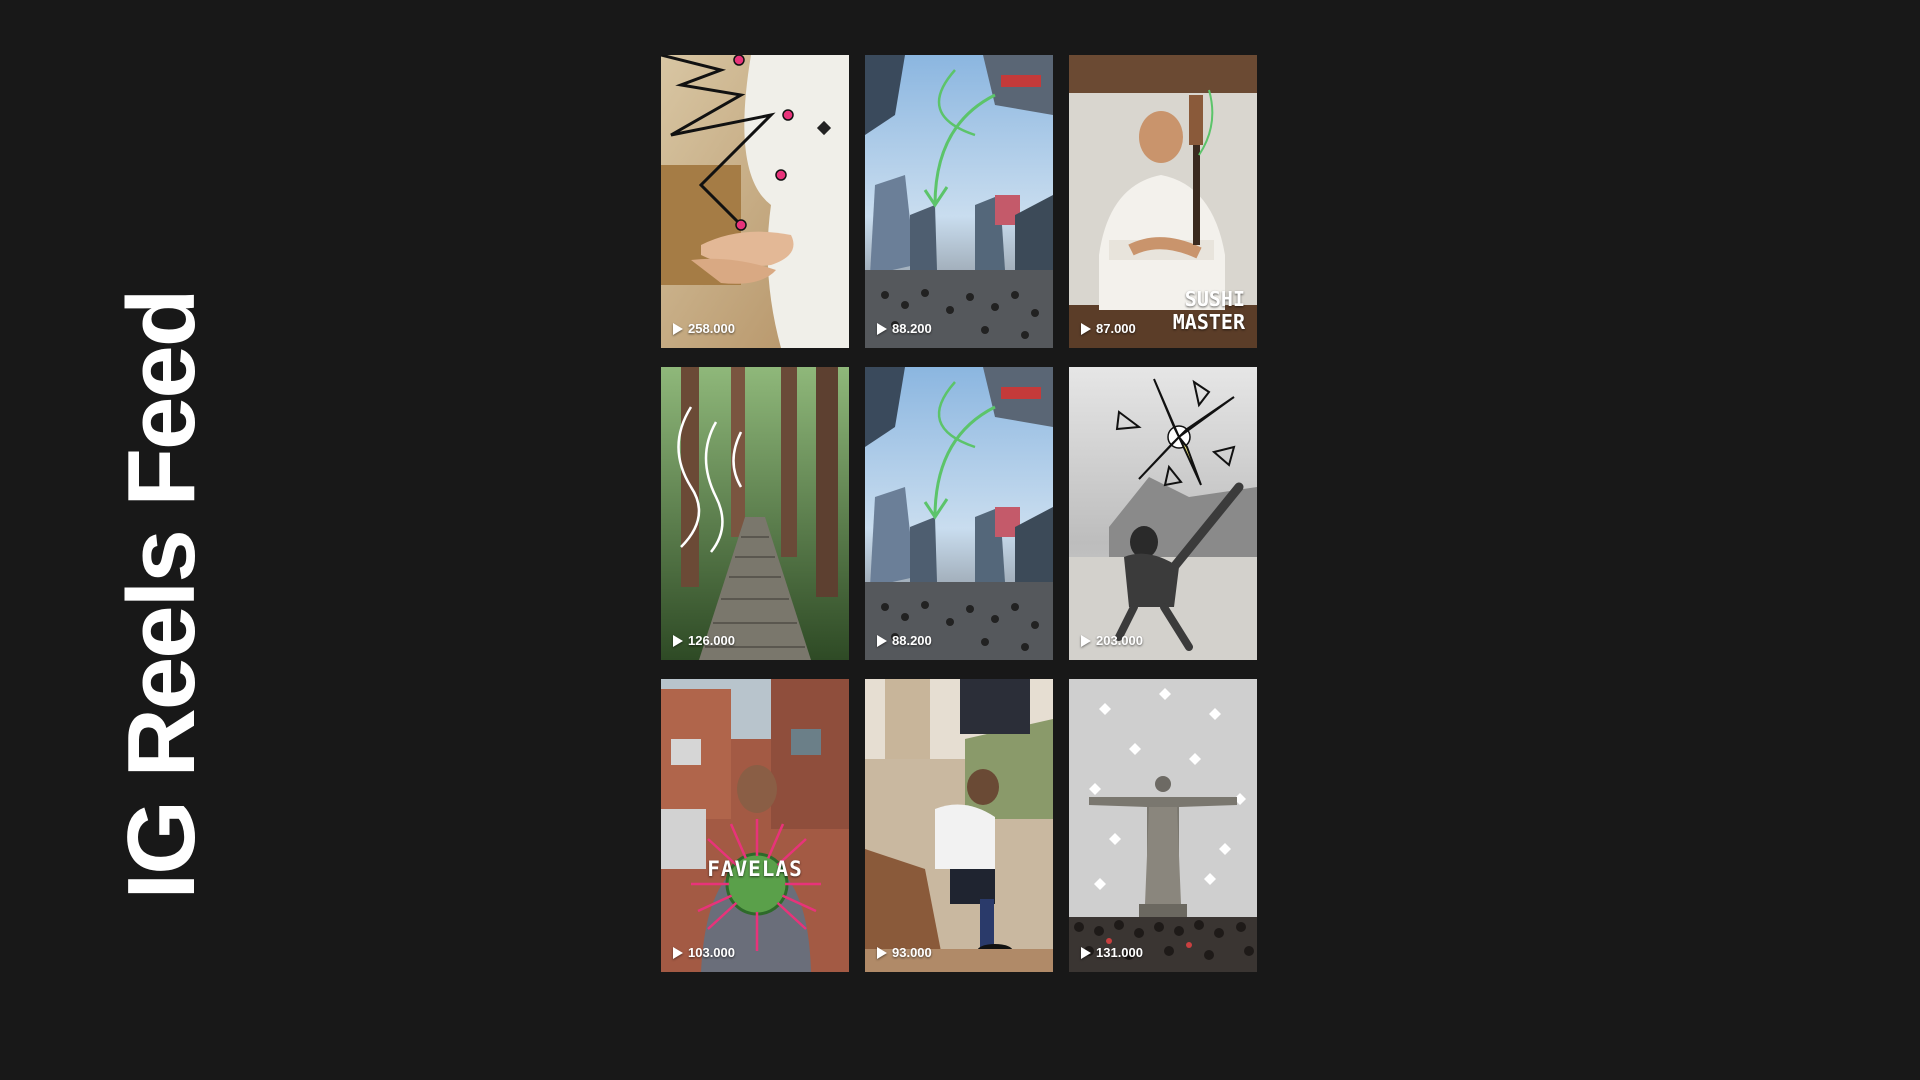  Describe the element at coordinates (711, 640) in the screenshot. I see `view-count-label: 126.000` at that location.